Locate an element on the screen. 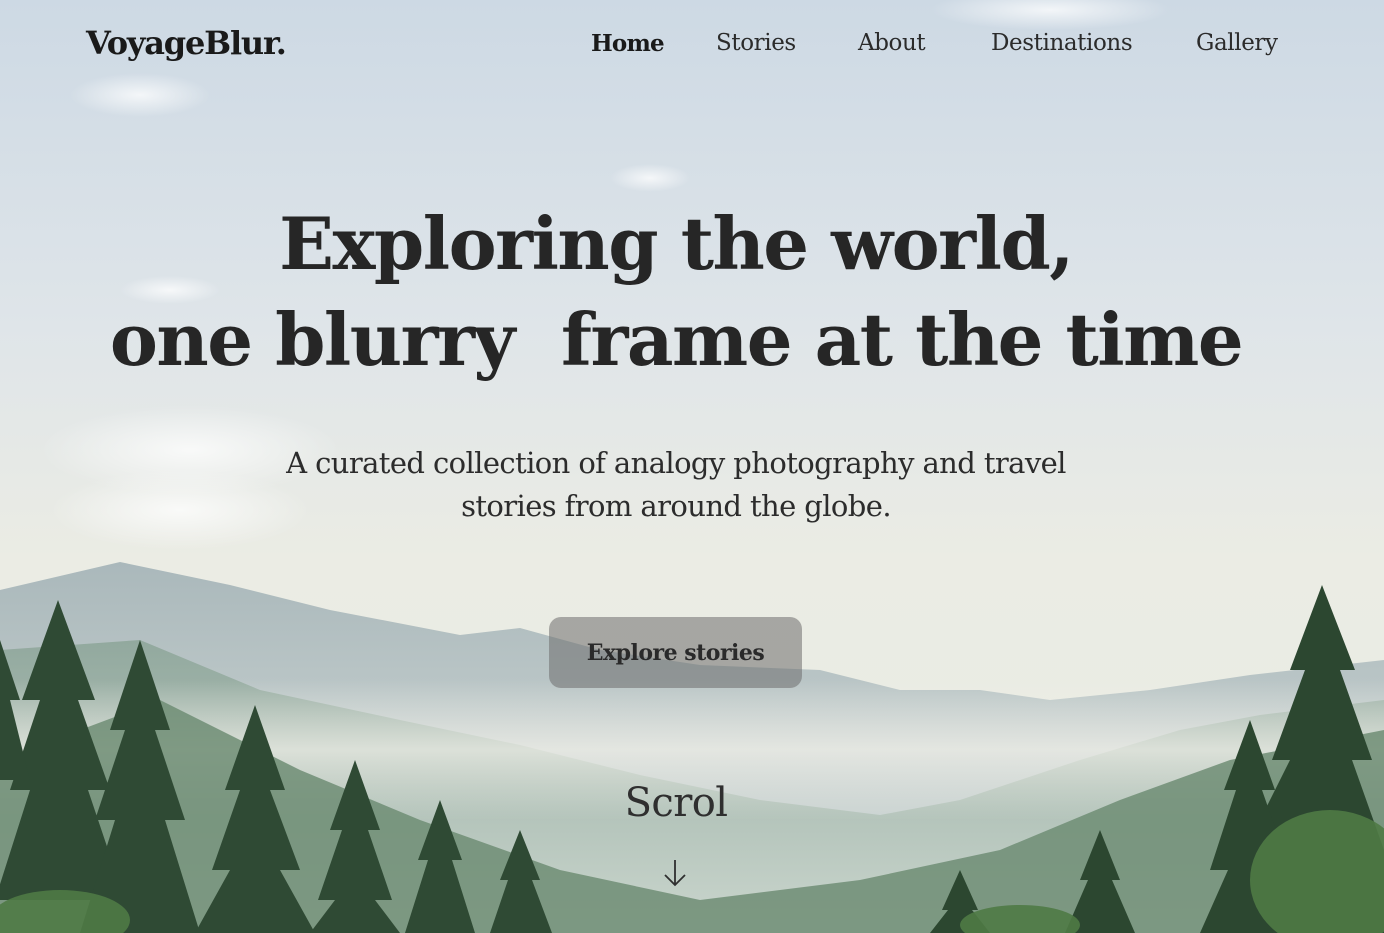 This screenshot has height=933, width=1384. nav-link-destinations: Destinations is located at coordinates (1062, 43).